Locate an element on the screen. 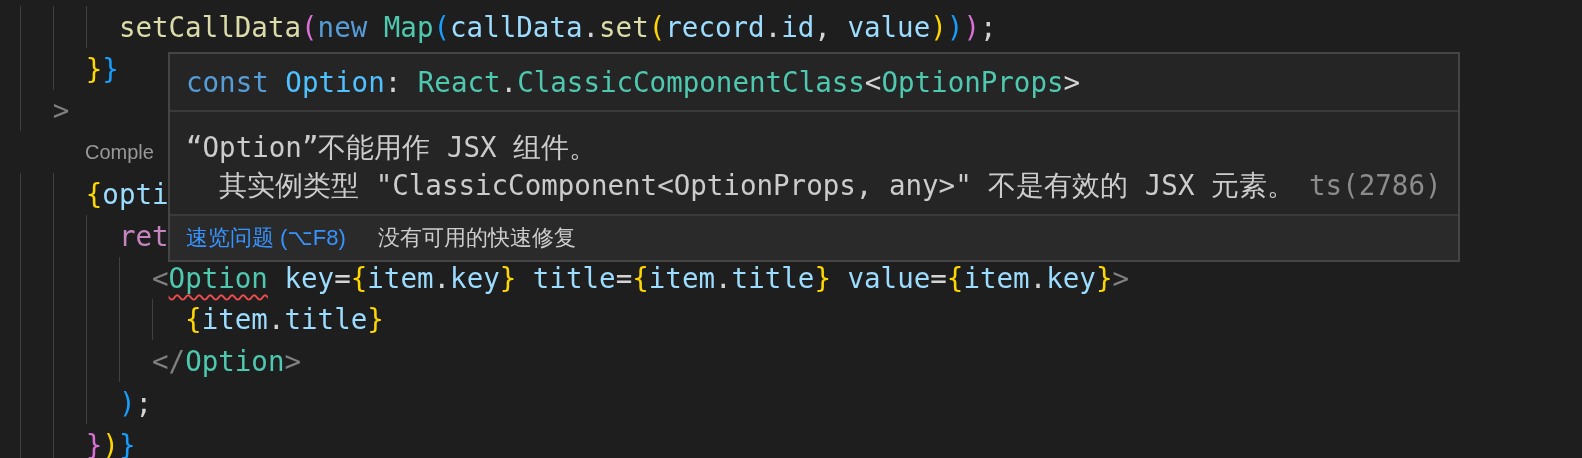 The width and height of the screenshot is (1582, 458). code-line: > is located at coordinates (60, 110).